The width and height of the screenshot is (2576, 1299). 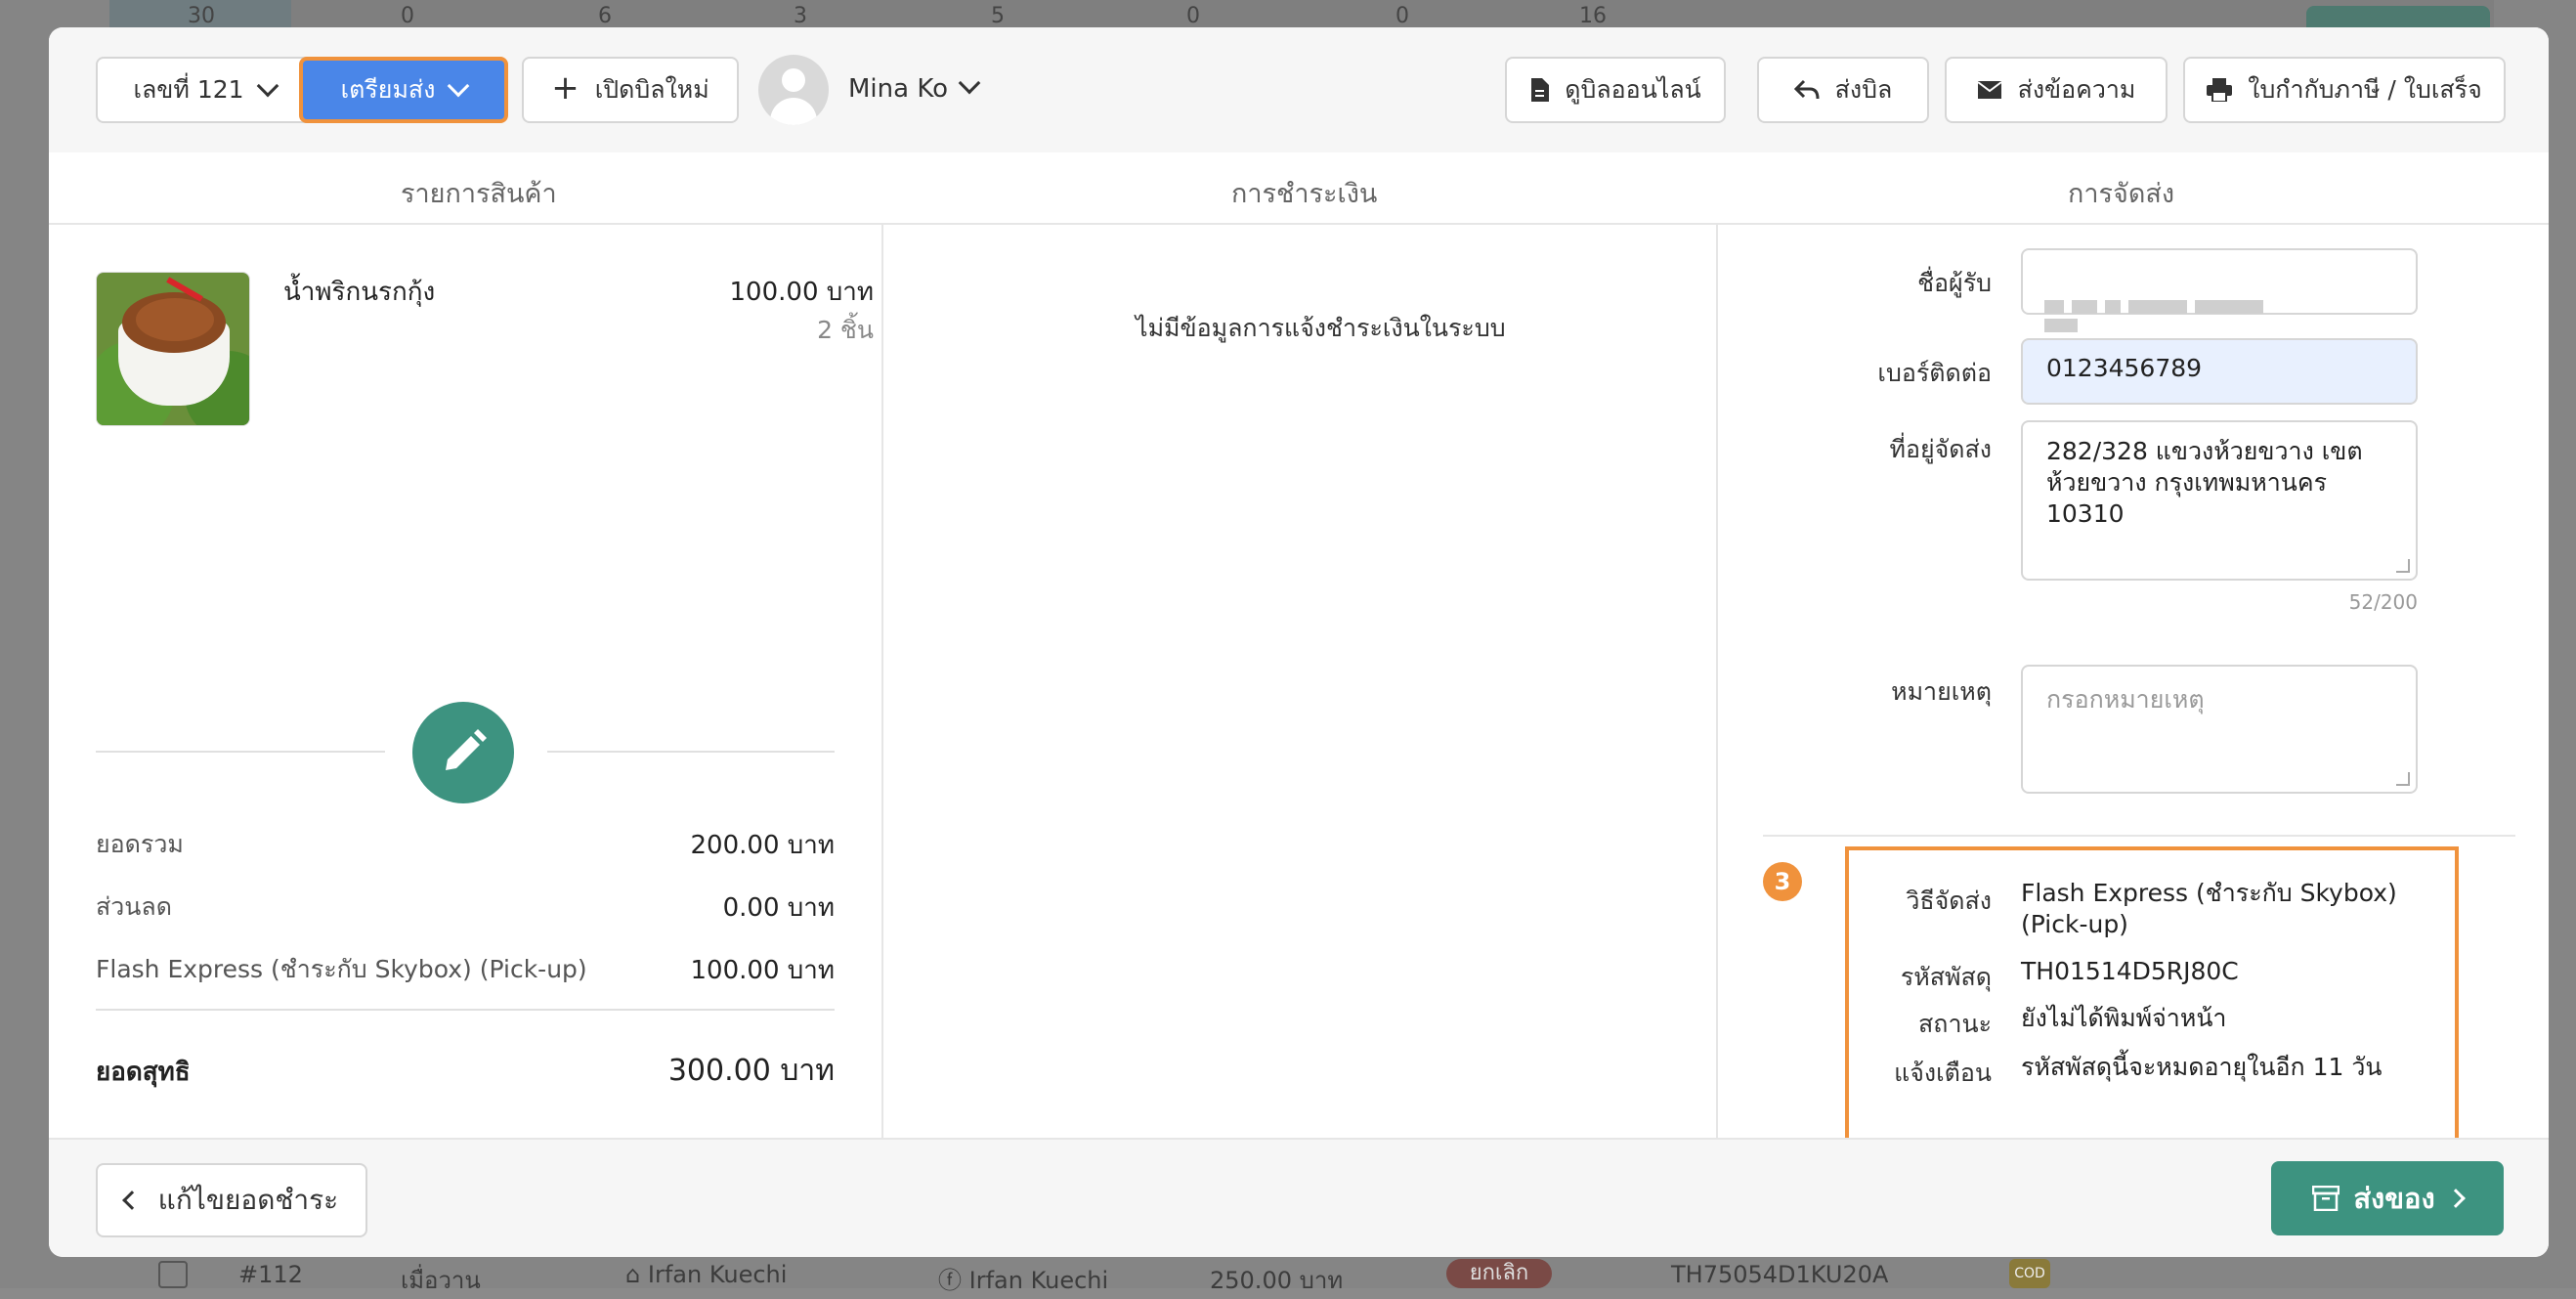 I want to click on status-dropdown: เตรียมส่ง, so click(x=403, y=90).